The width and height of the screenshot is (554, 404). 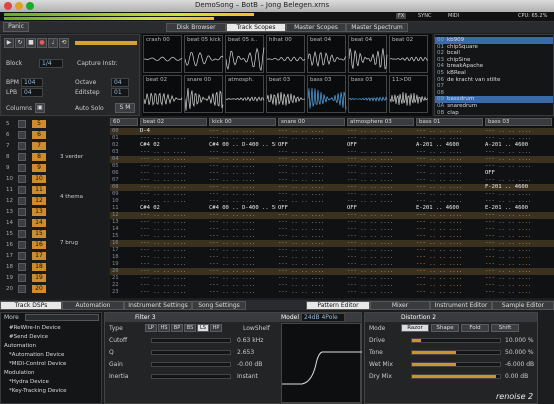 I want to click on stop-button: ■, so click(x=31, y=43).